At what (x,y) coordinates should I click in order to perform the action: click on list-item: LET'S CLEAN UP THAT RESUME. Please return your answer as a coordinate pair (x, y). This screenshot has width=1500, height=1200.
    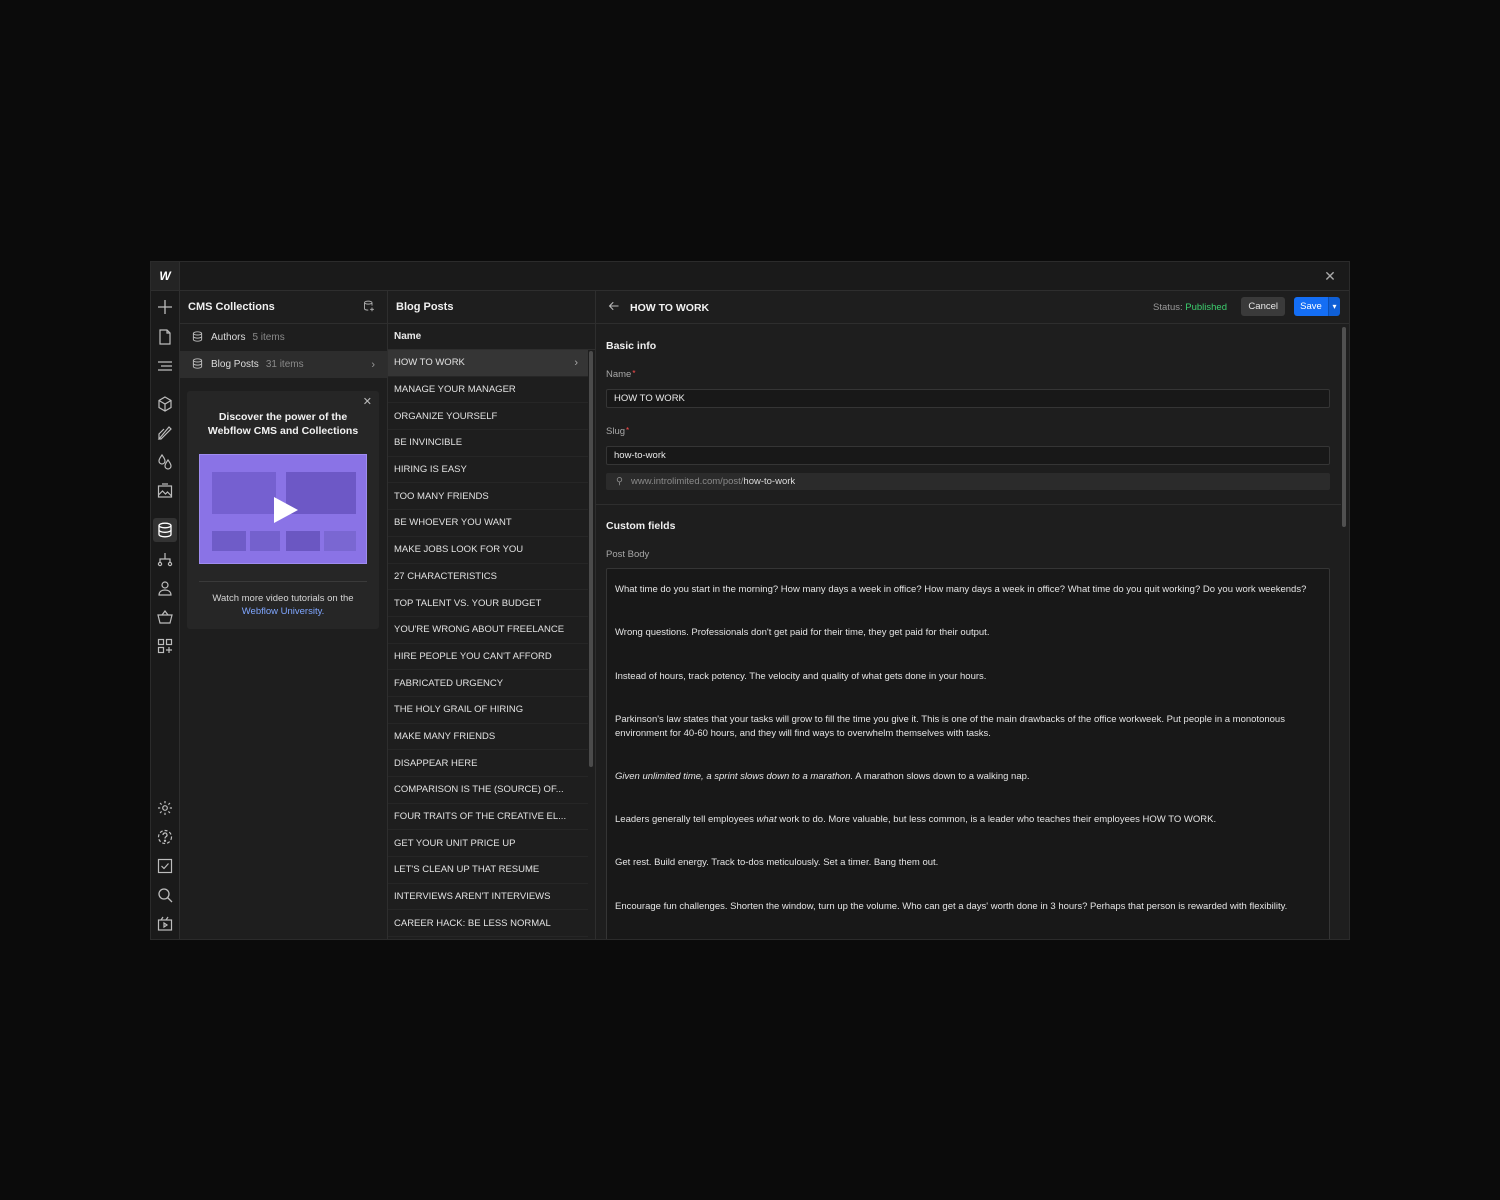
    Looking at the image, I should click on (488, 870).